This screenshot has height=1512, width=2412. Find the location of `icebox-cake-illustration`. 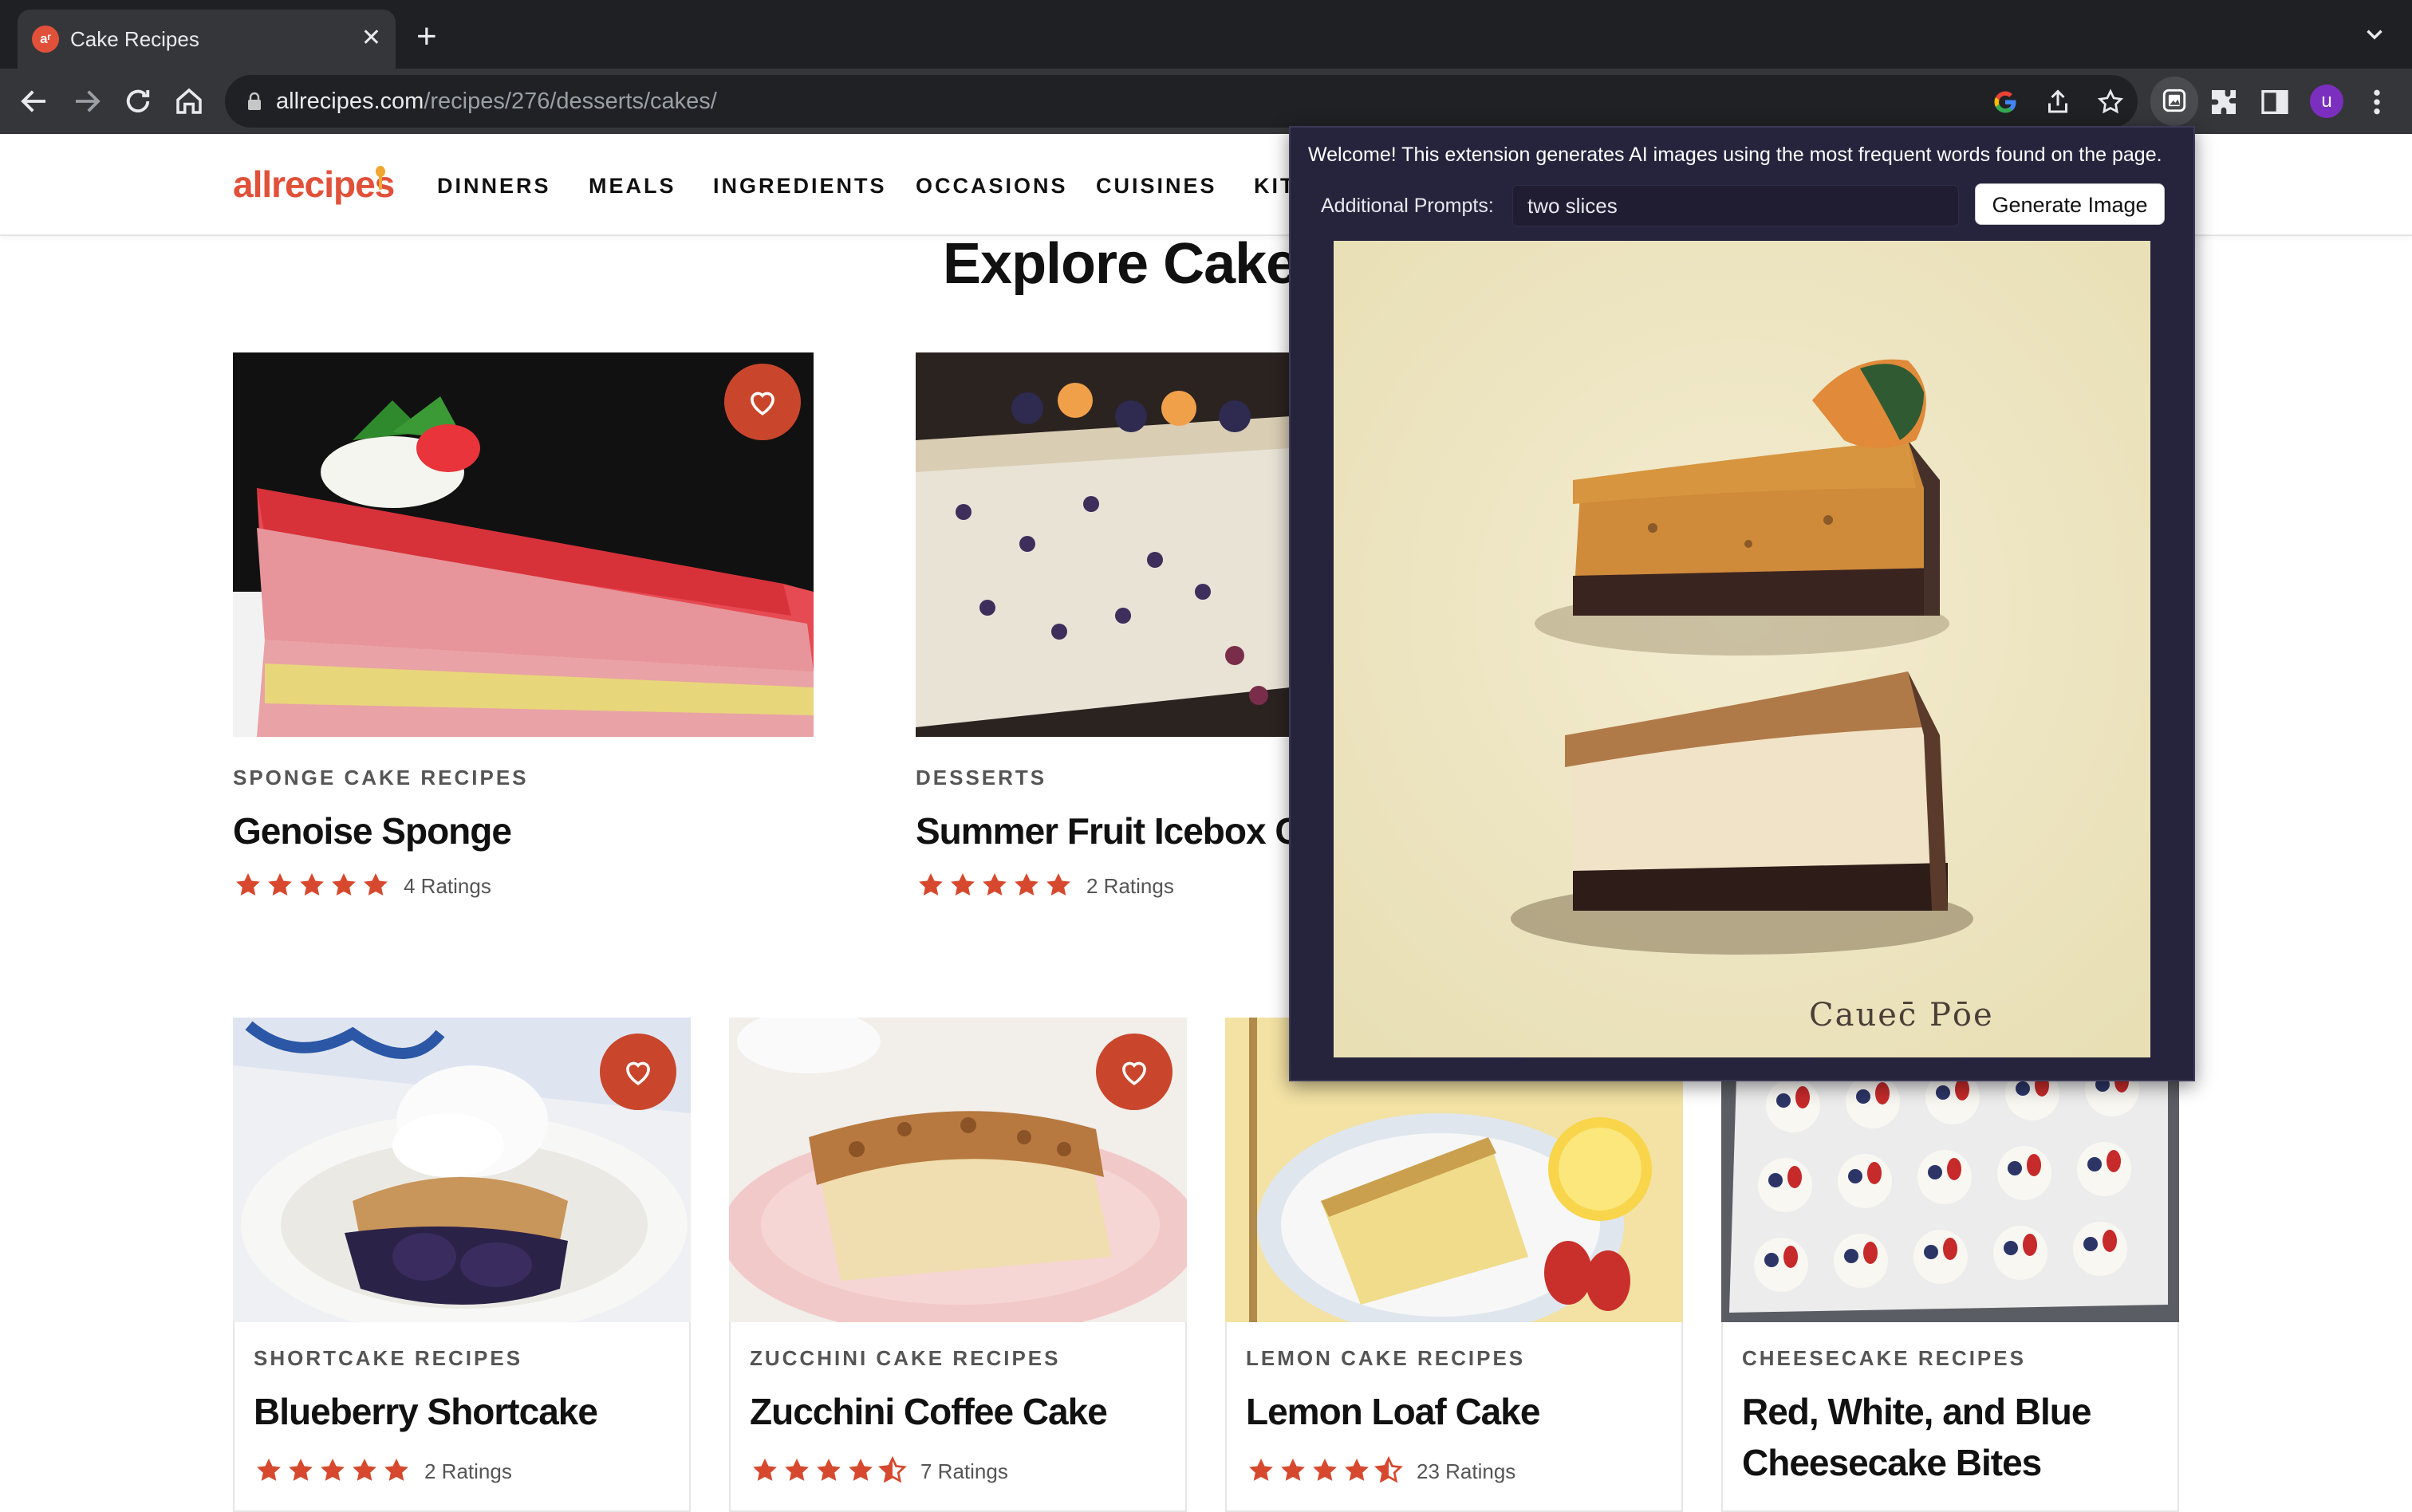

icebox-cake-illustration is located at coordinates (1103, 555).